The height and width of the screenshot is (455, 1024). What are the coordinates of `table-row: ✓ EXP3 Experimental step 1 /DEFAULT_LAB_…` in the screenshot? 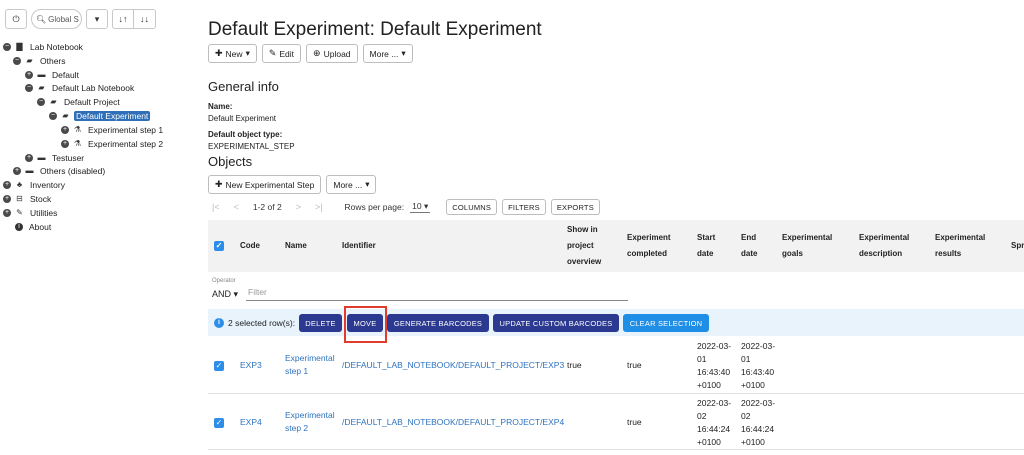 It's located at (616, 365).